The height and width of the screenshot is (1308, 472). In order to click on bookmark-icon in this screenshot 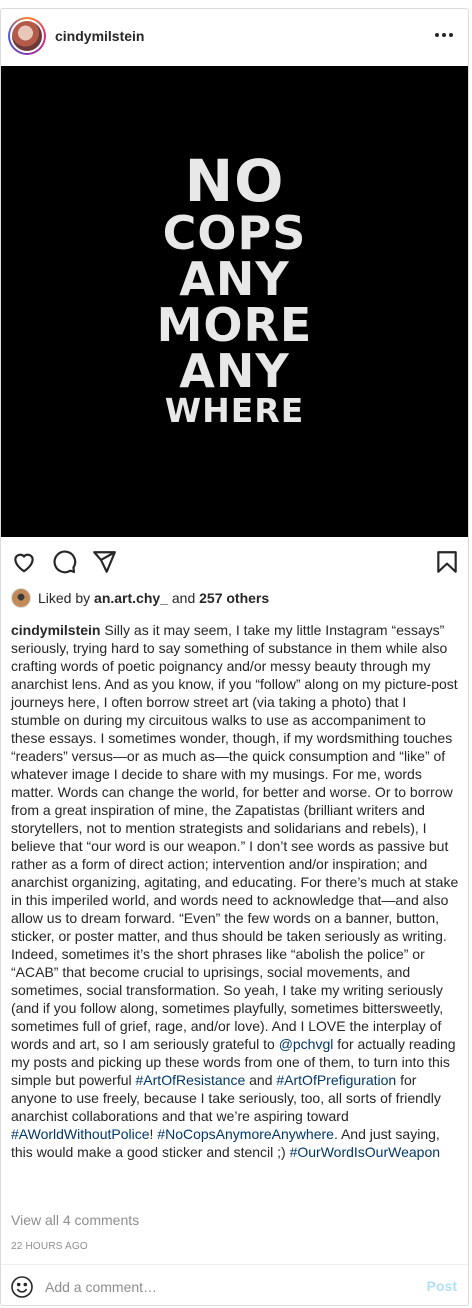, I will do `click(447, 562)`.